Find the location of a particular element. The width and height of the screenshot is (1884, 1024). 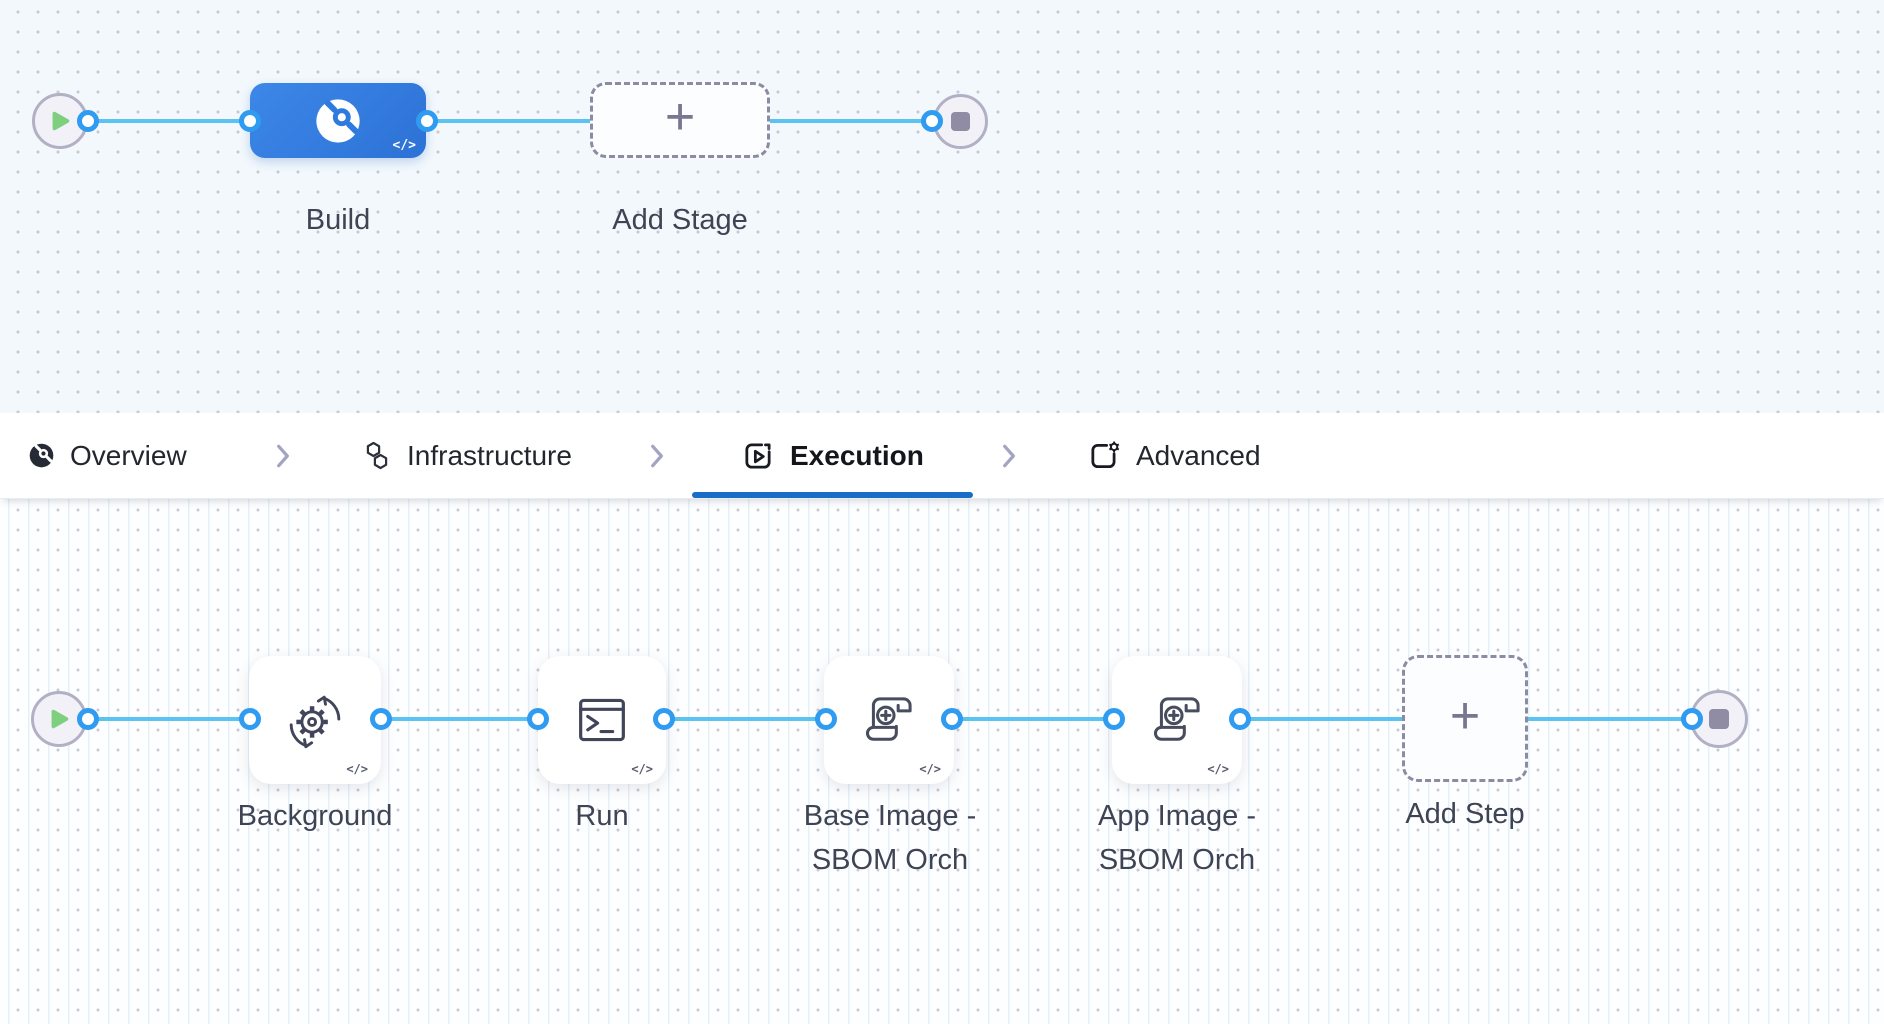

tab-advanced: Advanced is located at coordinates (1174, 455).